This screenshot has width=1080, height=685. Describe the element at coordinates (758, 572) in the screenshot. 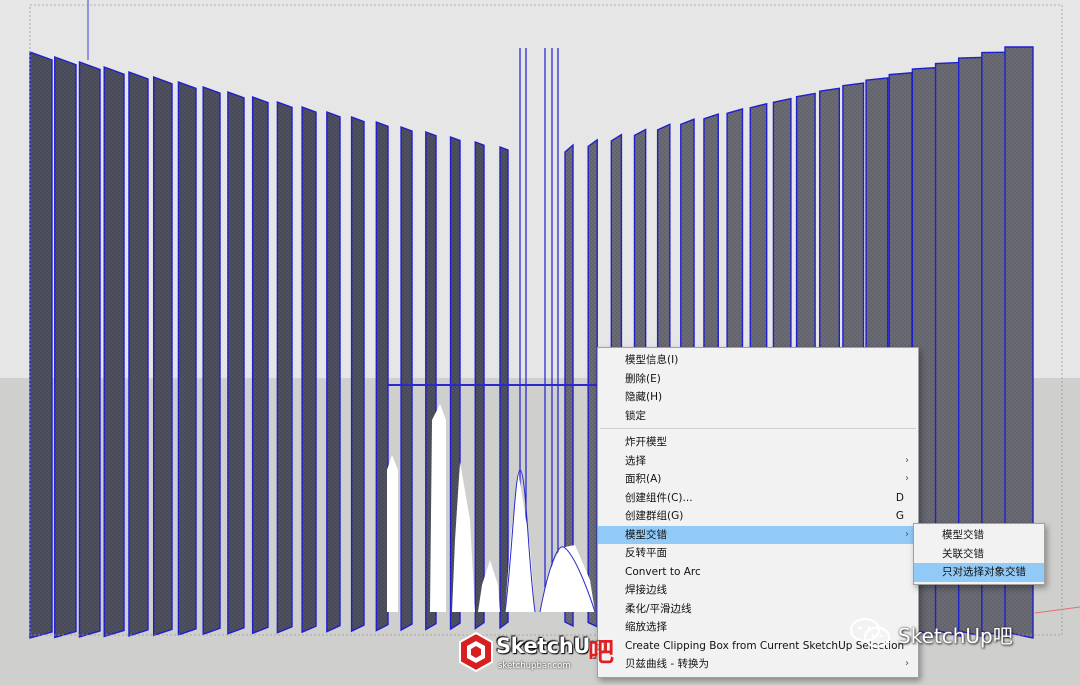

I see `menu-item: Convert to Arc` at that location.